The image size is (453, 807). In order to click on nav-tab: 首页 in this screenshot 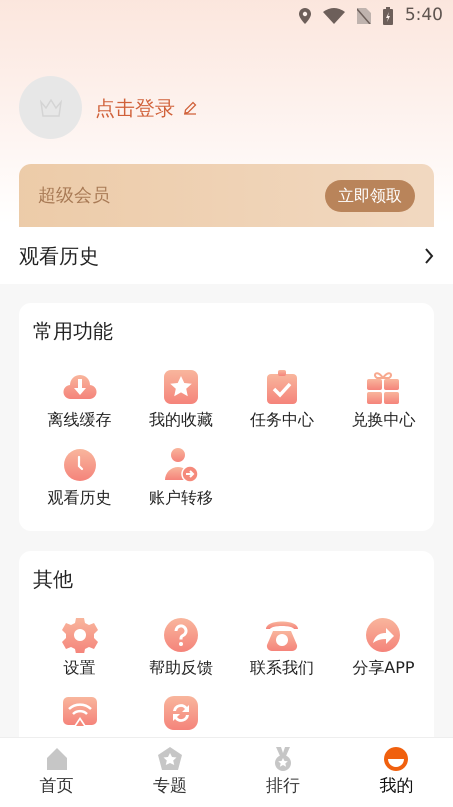, I will do `click(57, 772)`.